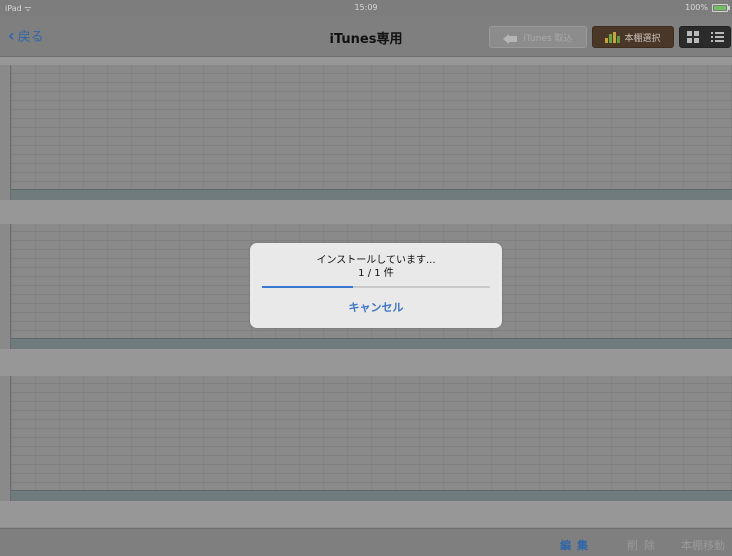 This screenshot has height=556, width=732. I want to click on shelf-select-button: 本棚選択, so click(633, 37).